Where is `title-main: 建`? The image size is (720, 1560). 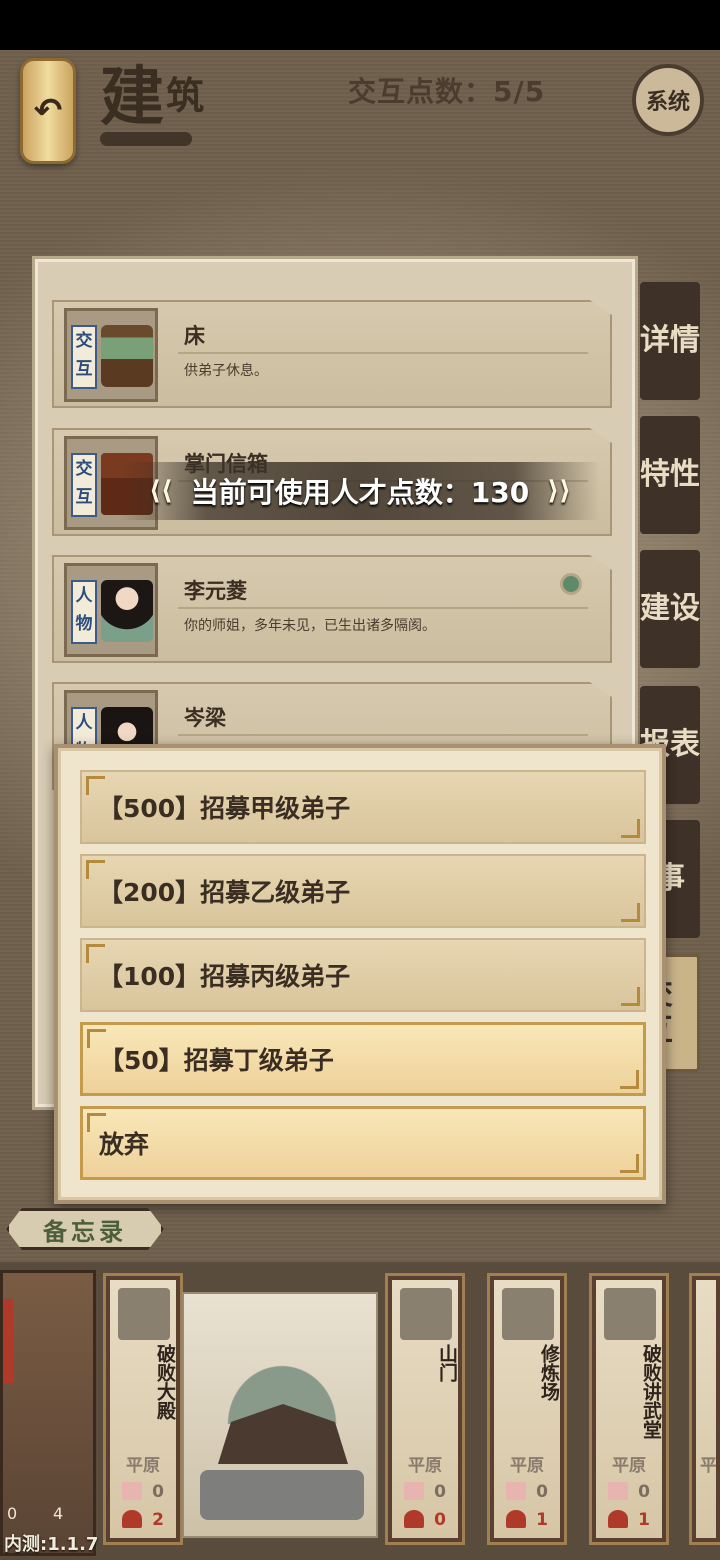 title-main: 建 is located at coordinates (133, 97).